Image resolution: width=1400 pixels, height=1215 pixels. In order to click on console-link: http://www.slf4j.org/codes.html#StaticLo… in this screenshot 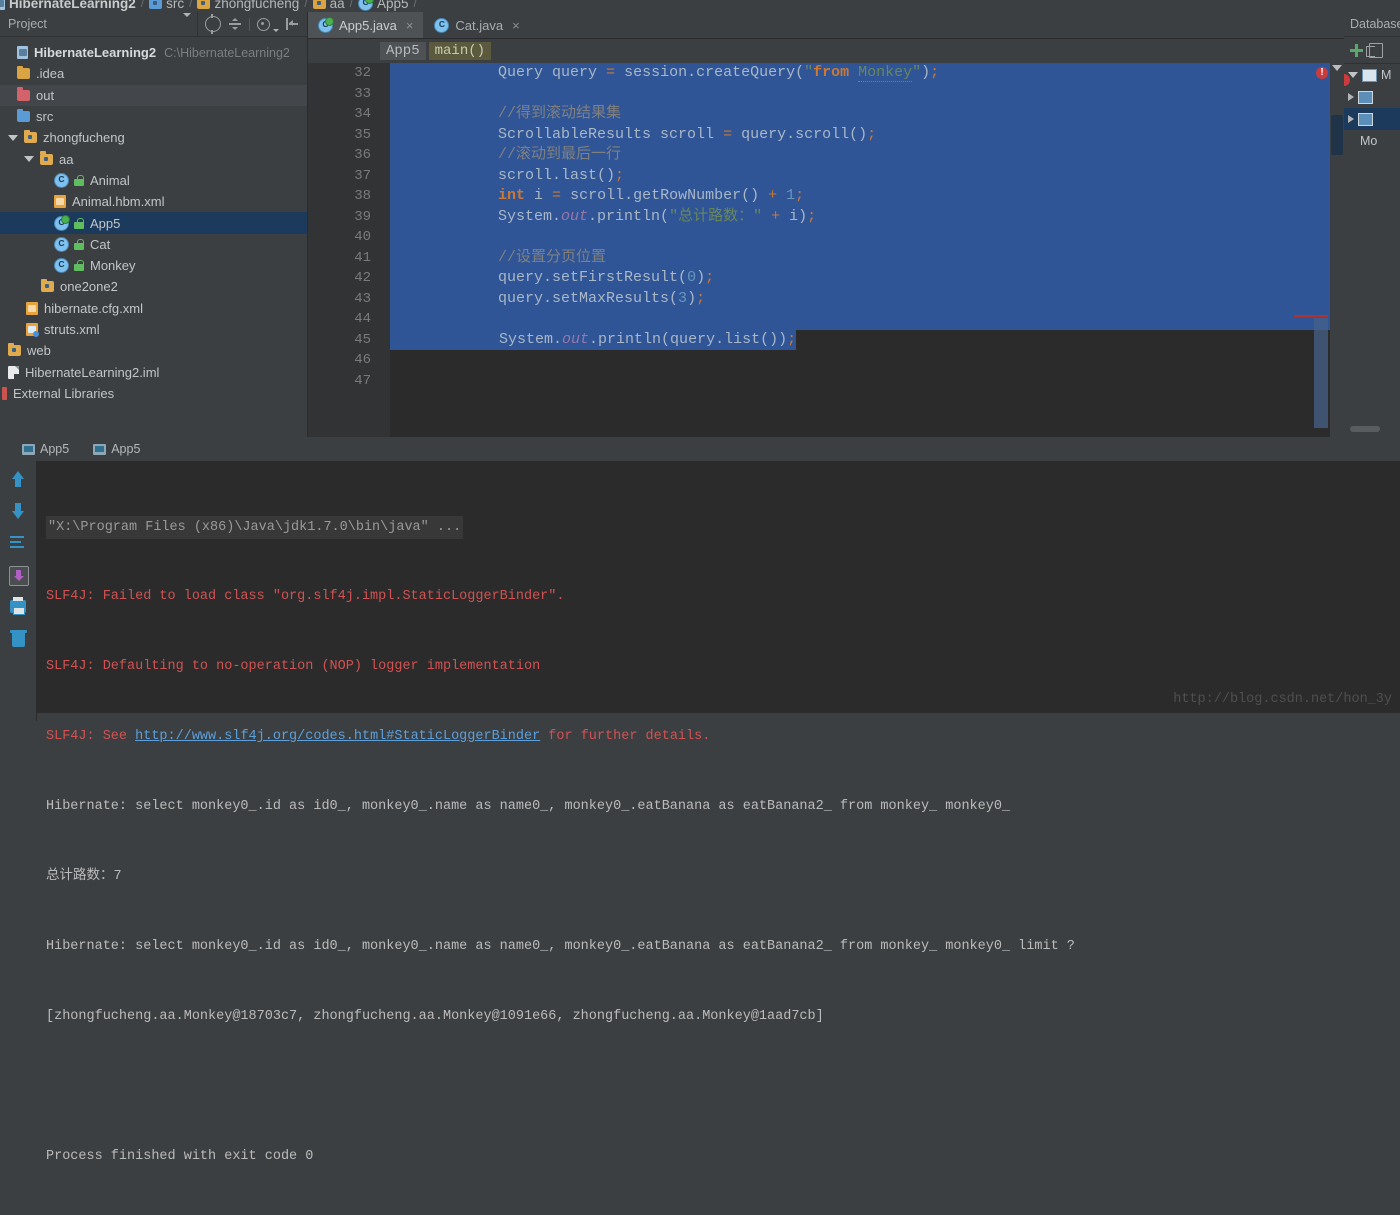, I will do `click(337, 736)`.